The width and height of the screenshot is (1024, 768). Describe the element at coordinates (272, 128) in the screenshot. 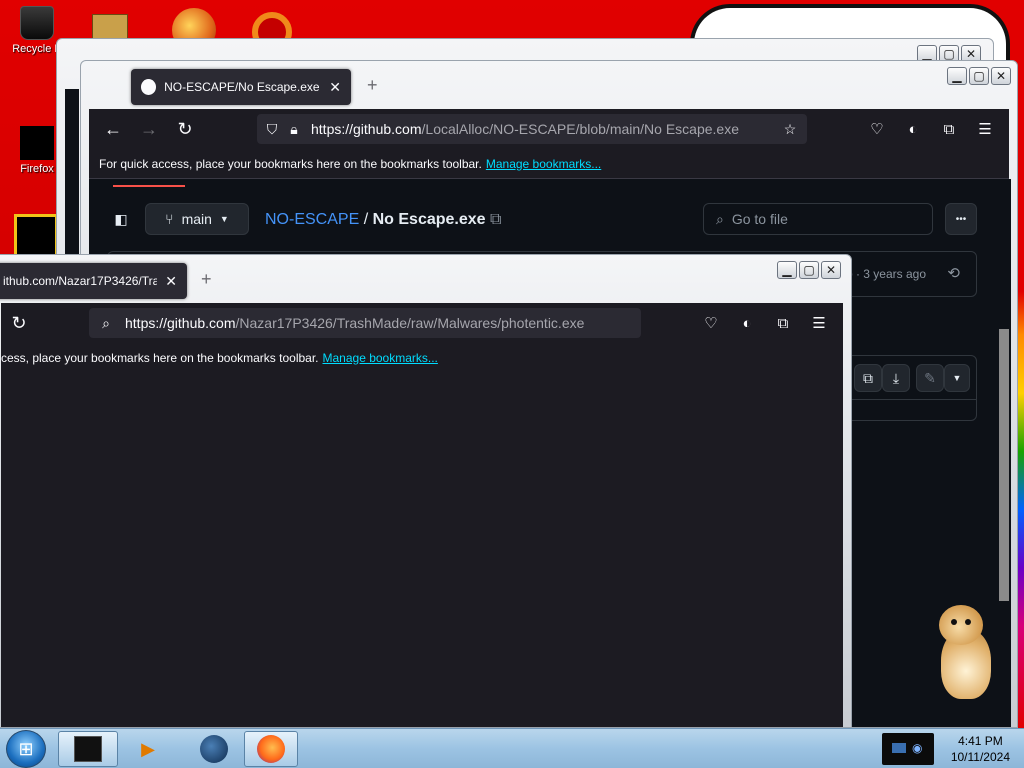

I see `shield-icon: ⛉` at that location.